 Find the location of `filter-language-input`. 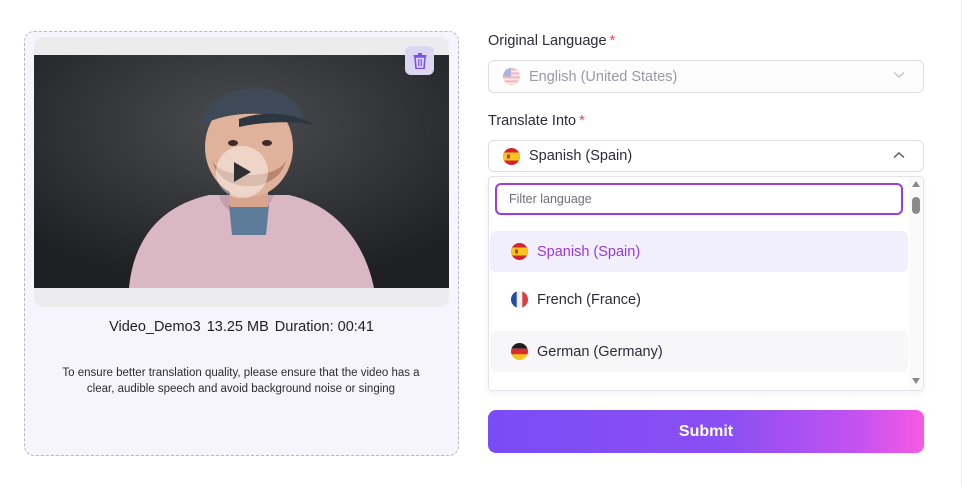

filter-language-input is located at coordinates (699, 199).